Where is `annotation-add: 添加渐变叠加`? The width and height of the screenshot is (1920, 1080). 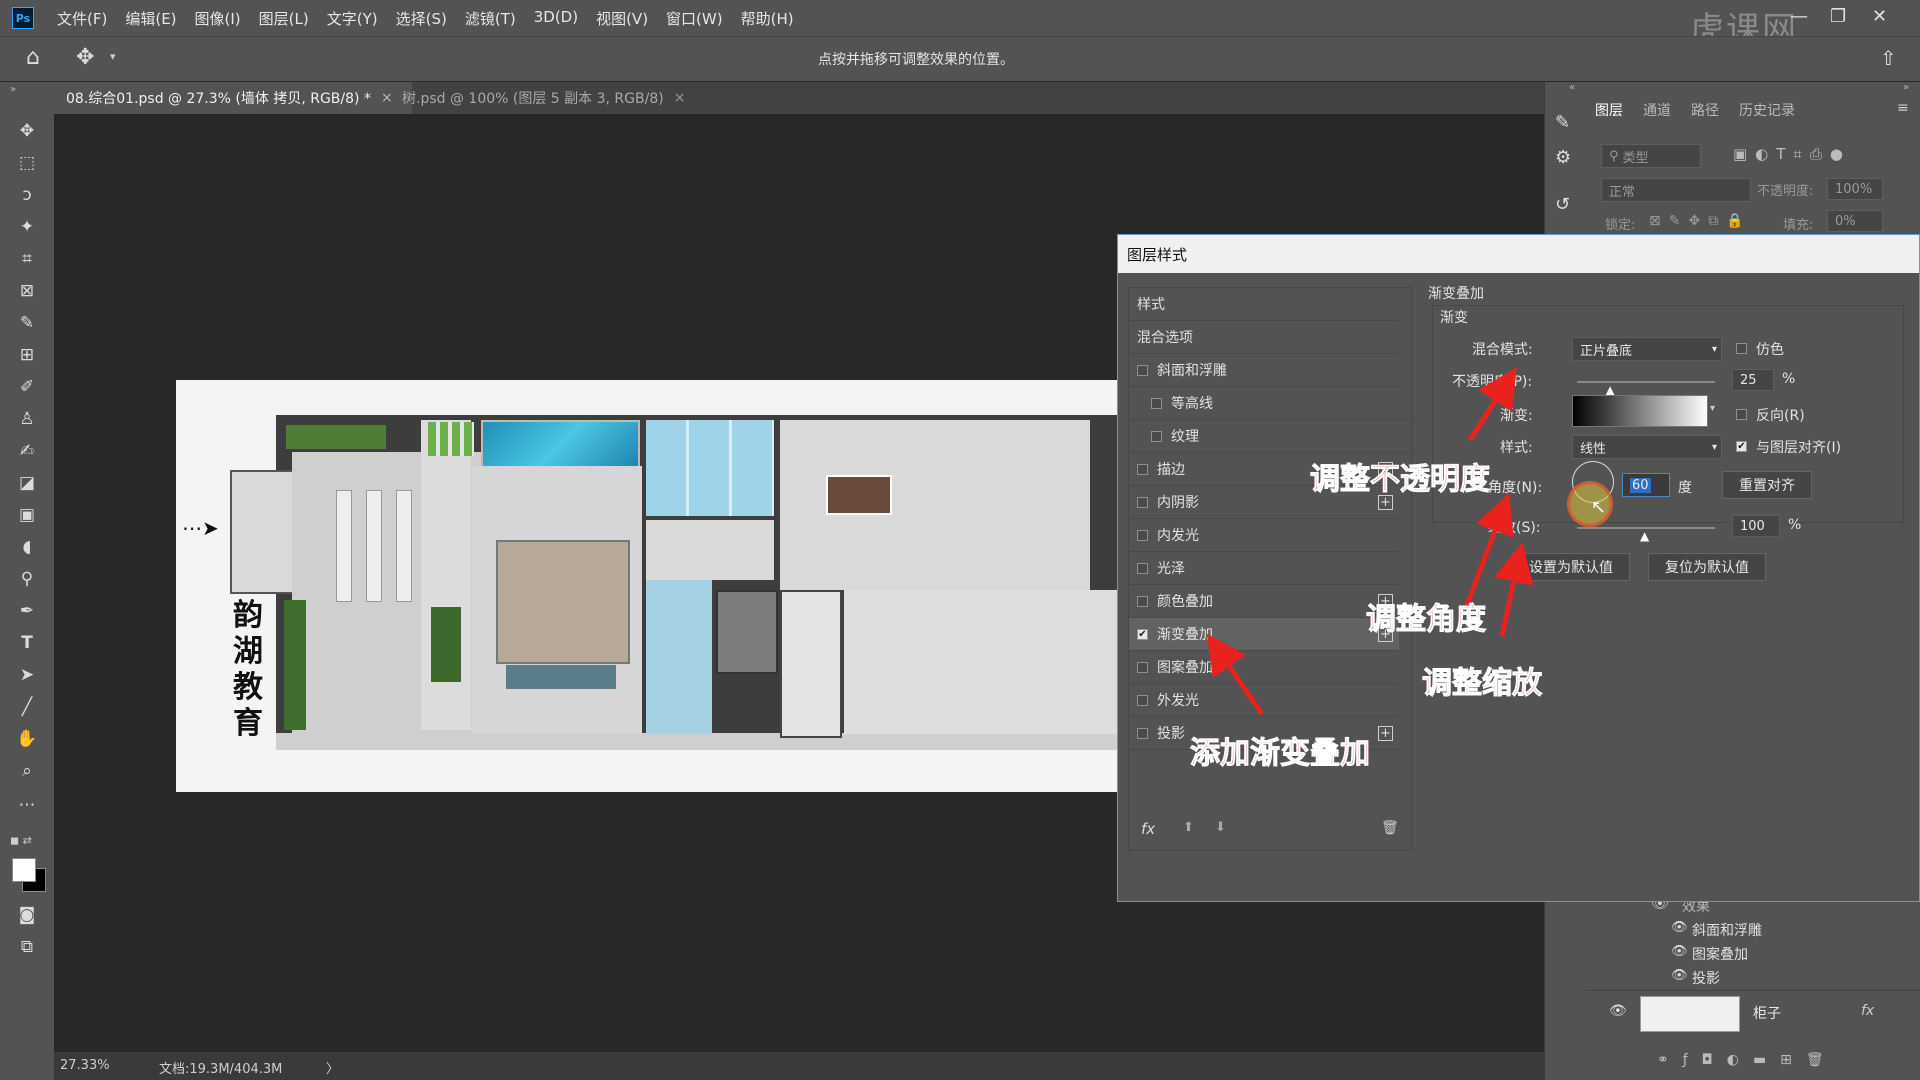 annotation-add: 添加渐变叠加 is located at coordinates (1280, 754).